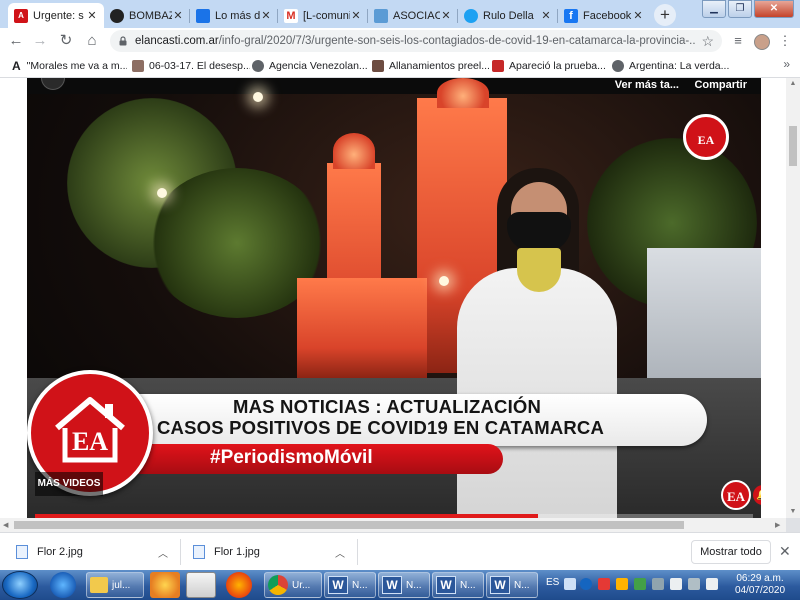 The image size is (800, 600). Describe the element at coordinates (237, 552) in the screenshot. I see `download-filename: Flor 1.jpg` at that location.